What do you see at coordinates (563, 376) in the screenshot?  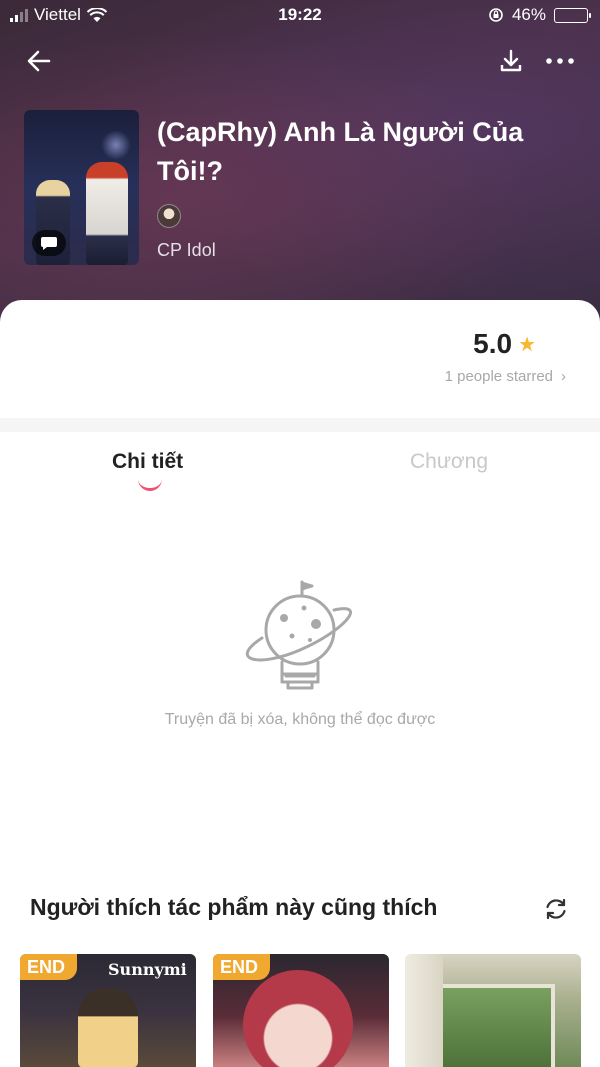 I see `chevron-right-icon: ›` at bounding box center [563, 376].